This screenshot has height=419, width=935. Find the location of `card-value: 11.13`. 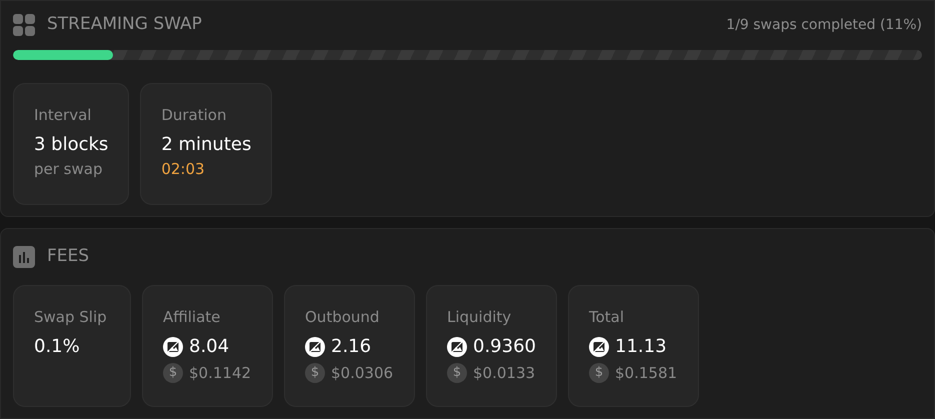

card-value: 11.13 is located at coordinates (641, 347).